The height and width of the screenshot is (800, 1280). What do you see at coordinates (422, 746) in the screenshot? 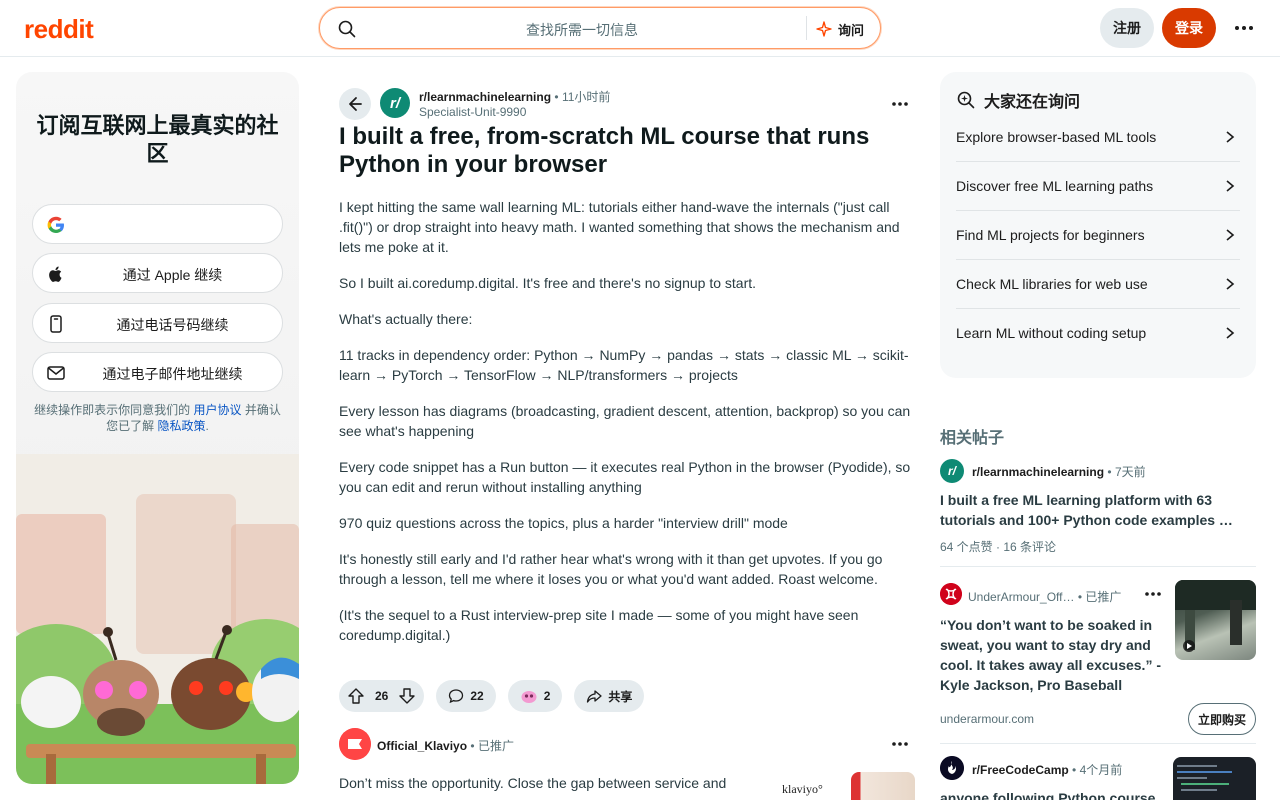
I see `advertiser-name: Official_Klaviyo` at bounding box center [422, 746].